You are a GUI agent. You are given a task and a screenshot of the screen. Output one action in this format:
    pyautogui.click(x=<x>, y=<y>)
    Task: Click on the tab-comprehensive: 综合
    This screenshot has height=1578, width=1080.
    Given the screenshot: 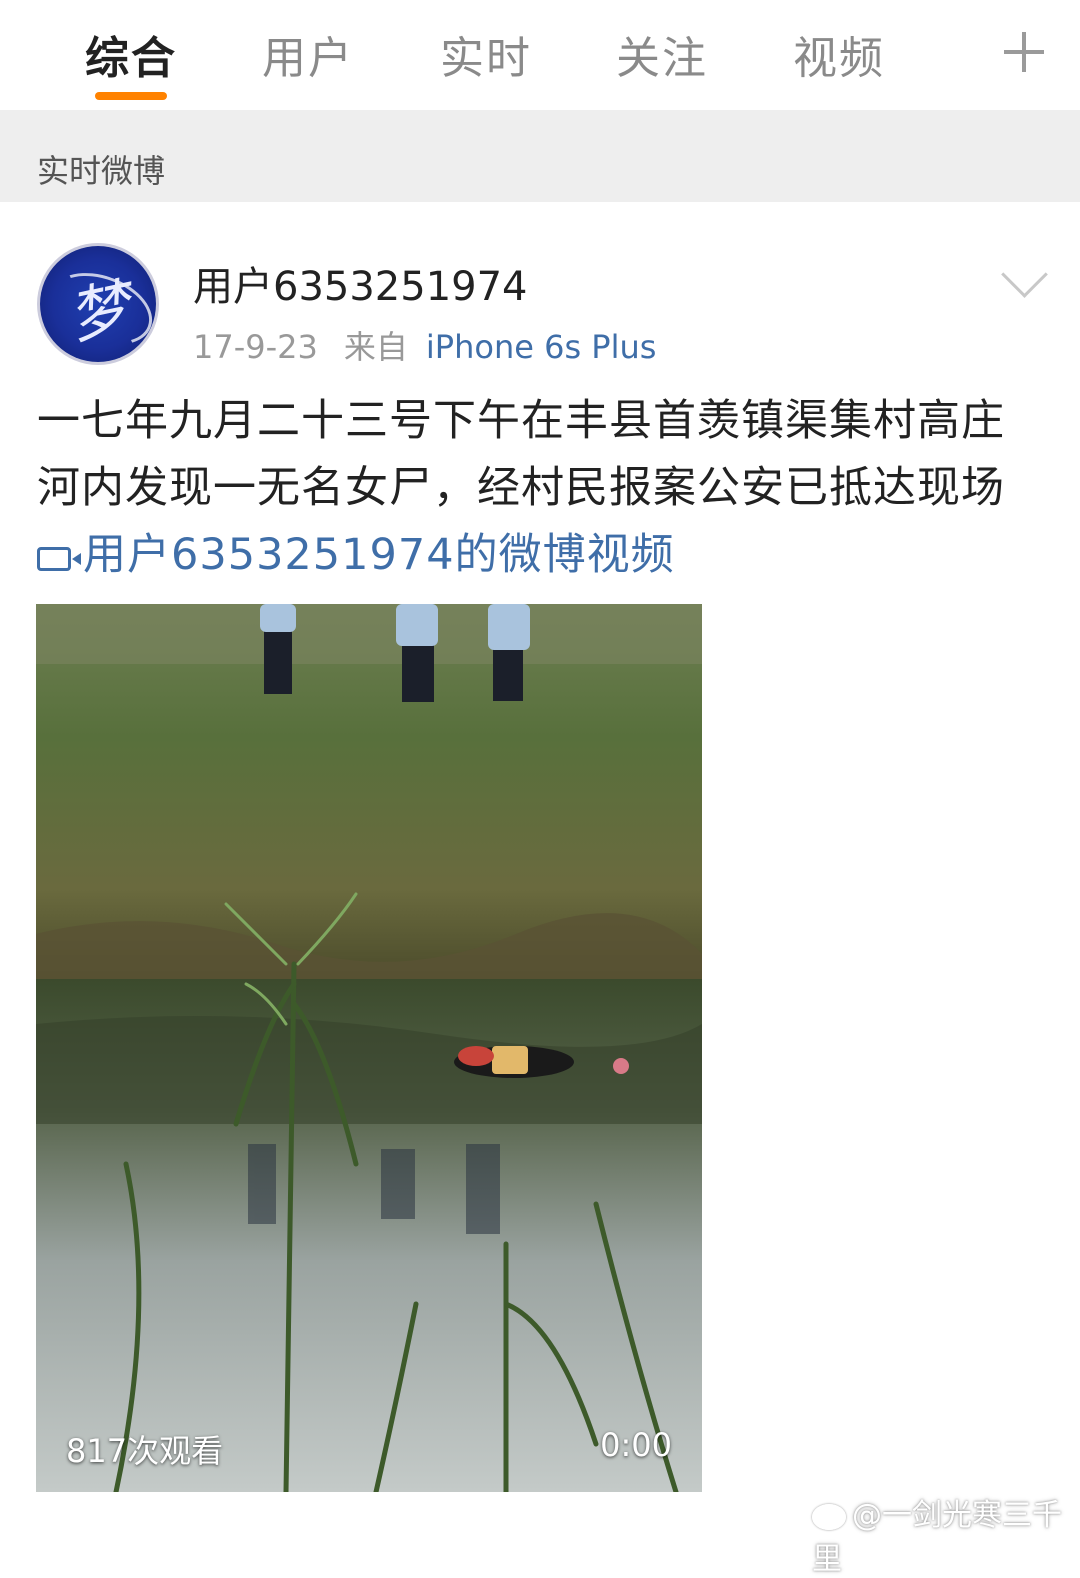 What is the action you would take?
    pyautogui.click(x=131, y=54)
    